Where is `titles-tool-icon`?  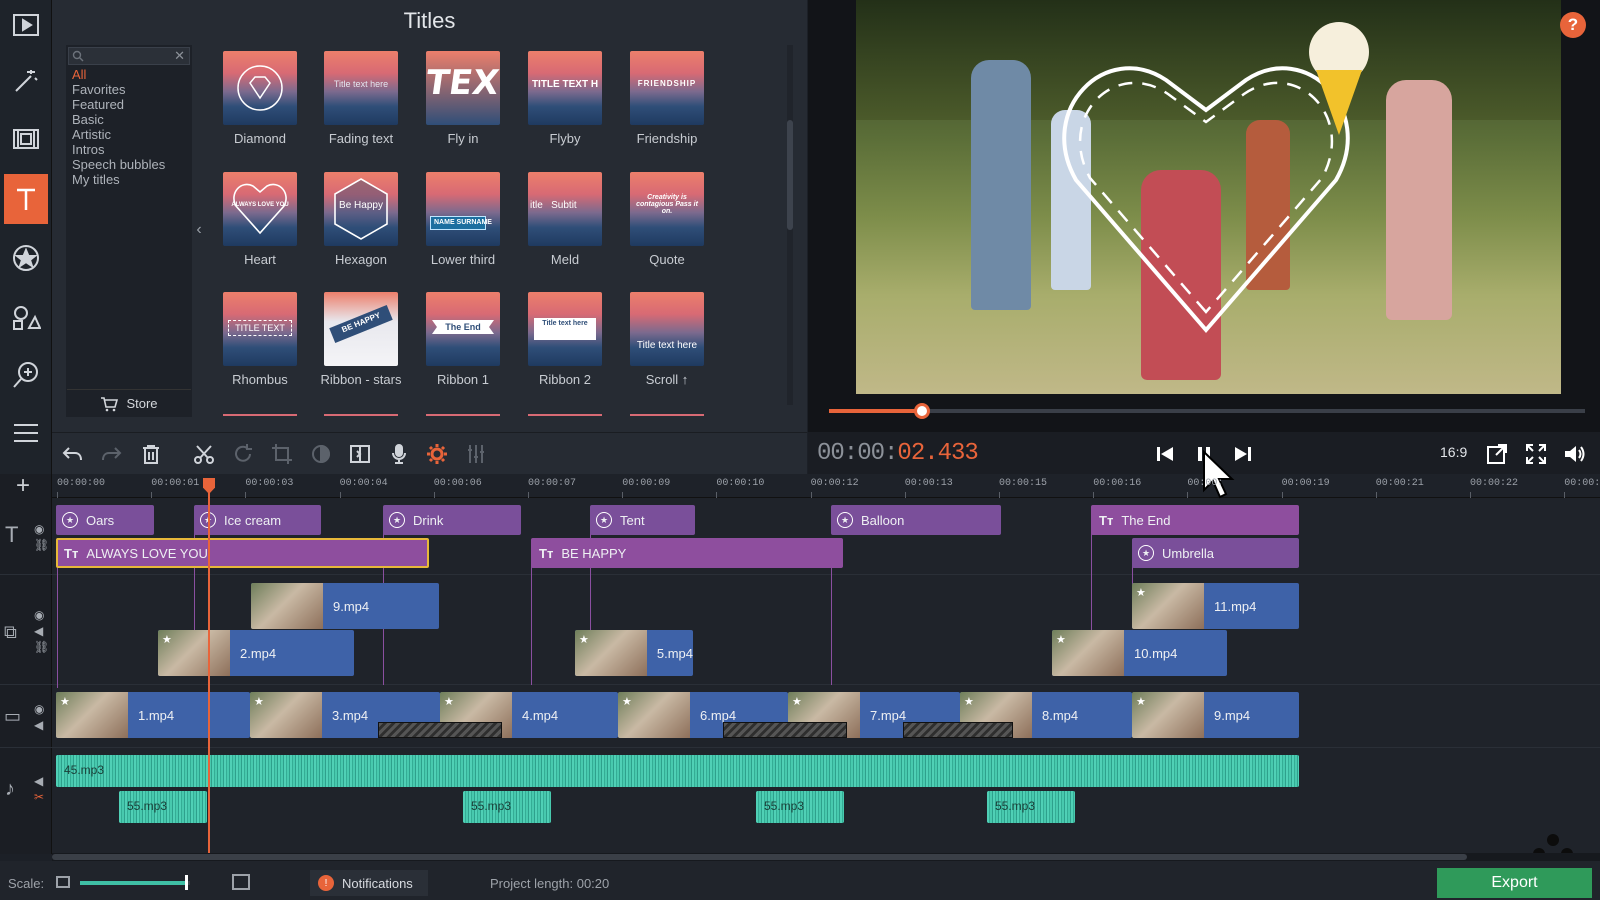
titles-tool-icon is located at coordinates (26, 199).